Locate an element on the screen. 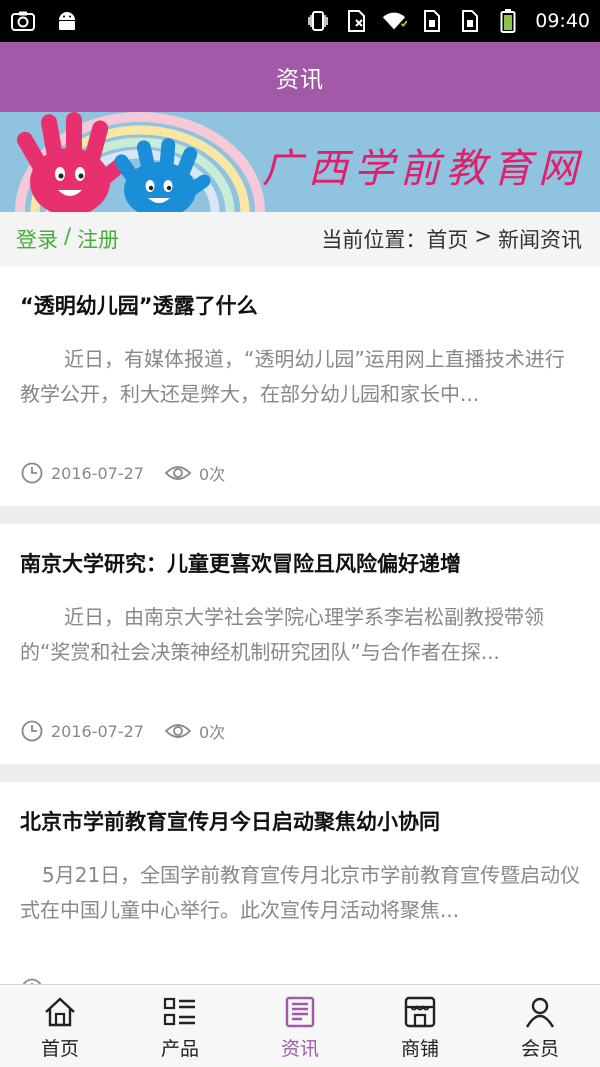 The height and width of the screenshot is (1067, 600). screenshot-icon is located at coordinates (23, 21).